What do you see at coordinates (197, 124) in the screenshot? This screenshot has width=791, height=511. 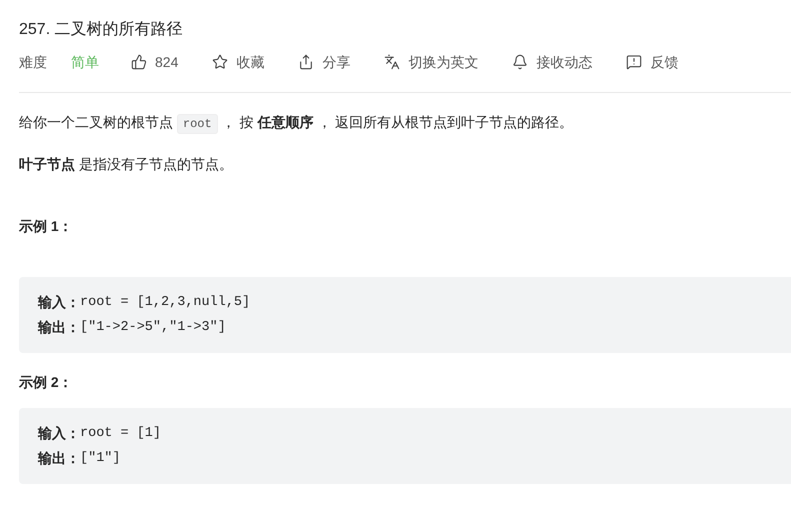 I see `inline-code: root` at bounding box center [197, 124].